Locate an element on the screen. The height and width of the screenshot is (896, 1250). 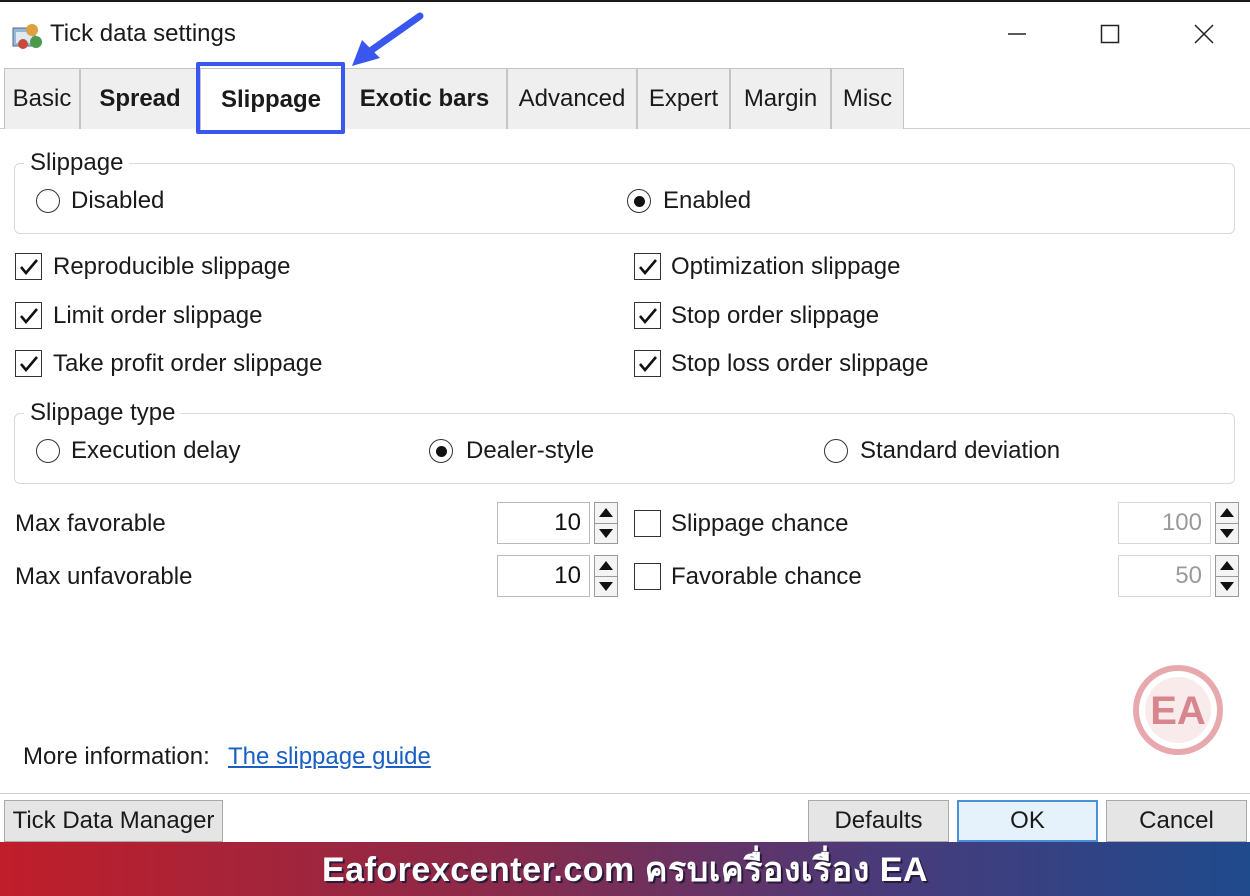
checkbox-slippage-chance is located at coordinates (647, 523).